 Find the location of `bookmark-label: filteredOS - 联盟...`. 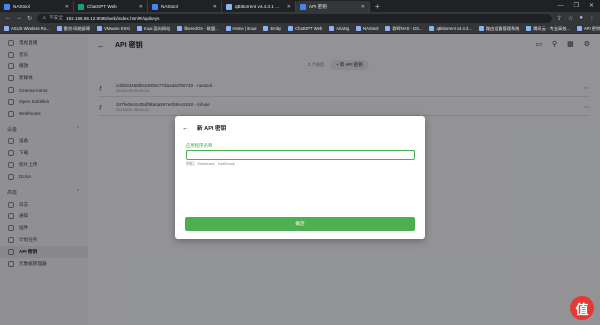

bookmark-label: filteredOS - 联盟... is located at coordinates (201, 28).